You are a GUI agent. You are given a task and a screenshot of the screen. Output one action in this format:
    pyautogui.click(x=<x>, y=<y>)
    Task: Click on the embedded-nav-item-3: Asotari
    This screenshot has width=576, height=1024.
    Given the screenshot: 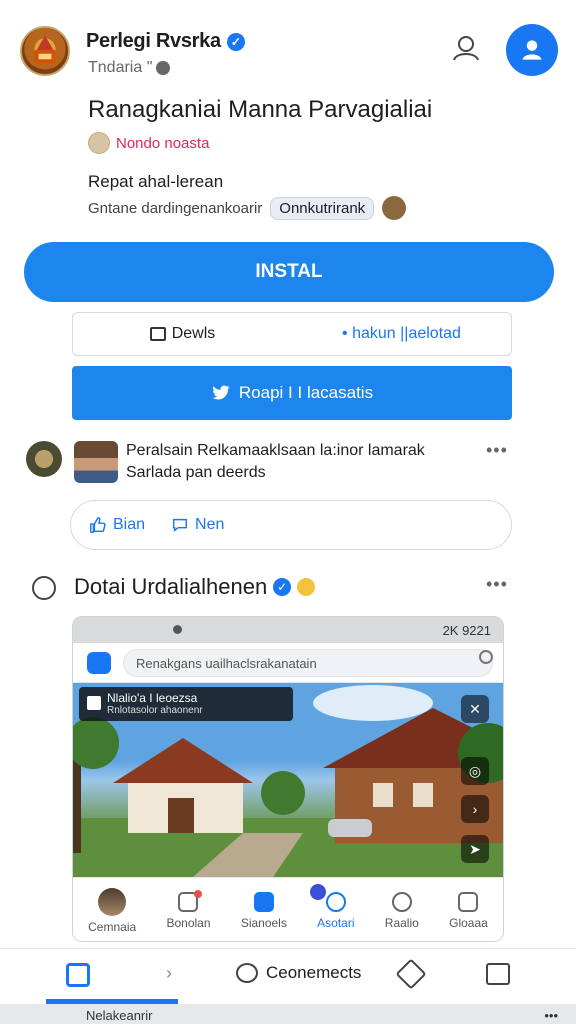 What is the action you would take?
    pyautogui.click(x=332, y=906)
    